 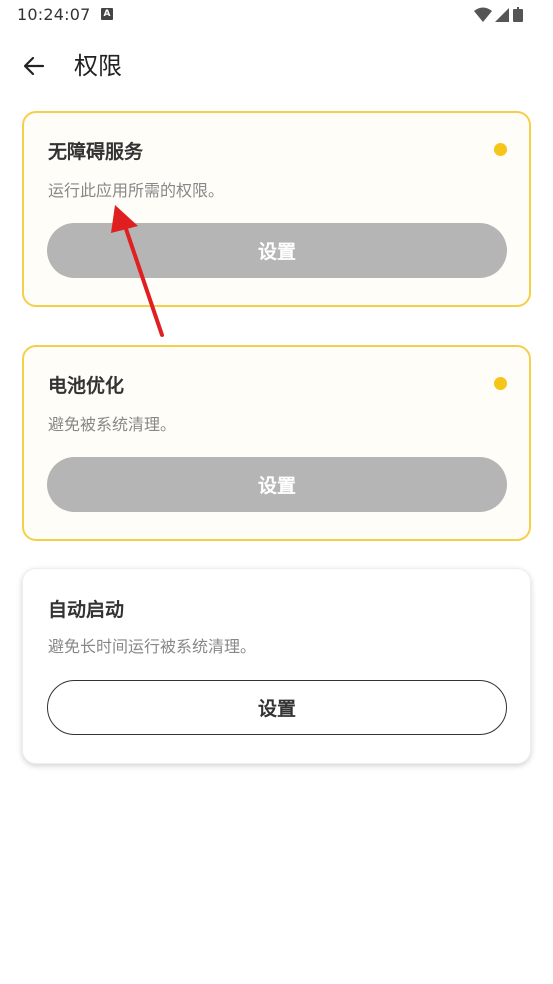 I want to click on card-title: 无障碍服务, so click(x=96, y=152).